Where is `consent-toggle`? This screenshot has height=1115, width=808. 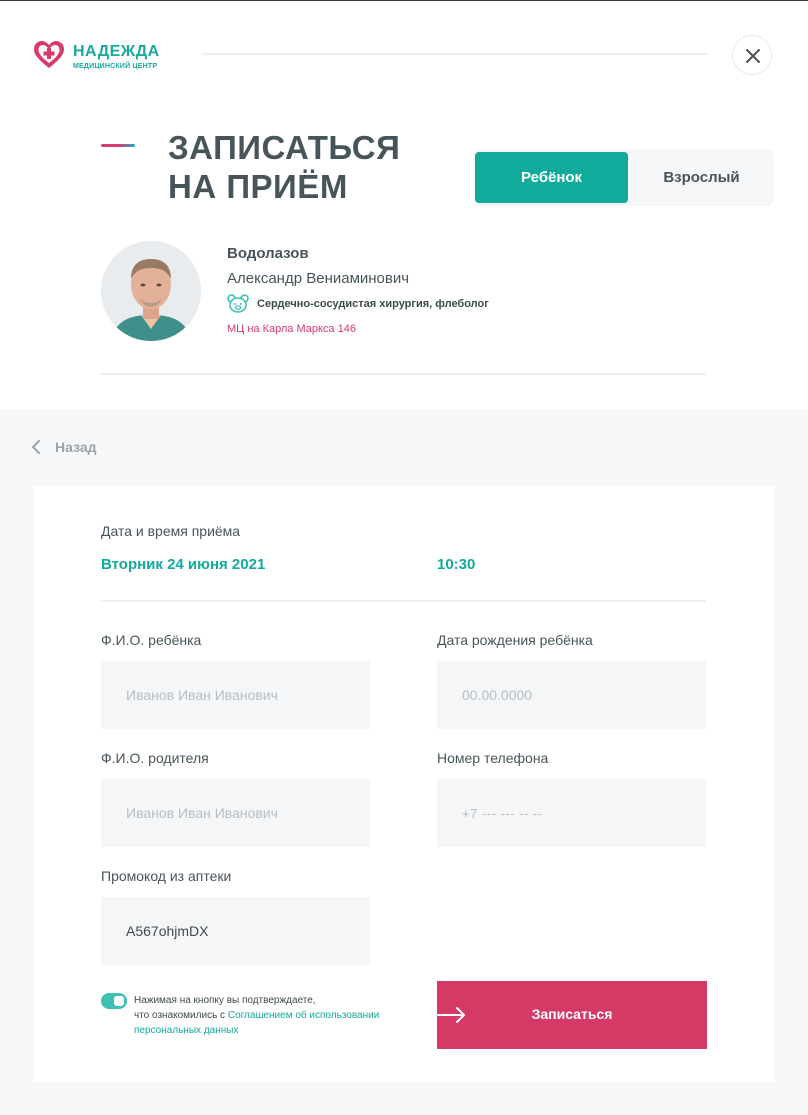 consent-toggle is located at coordinates (114, 1001).